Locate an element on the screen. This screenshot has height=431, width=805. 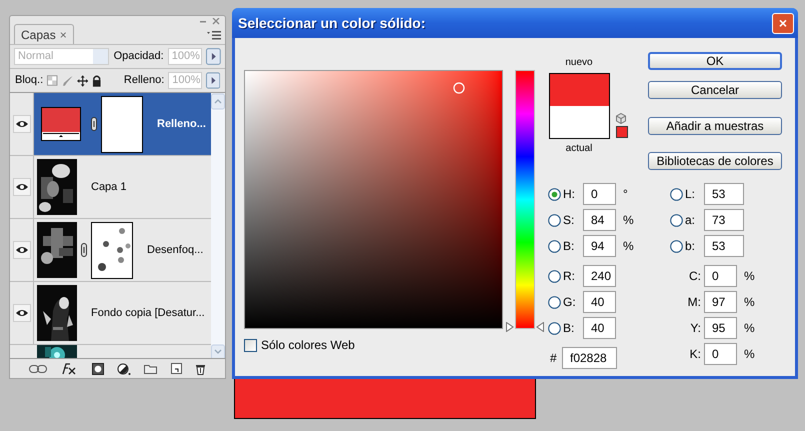
web-safe-swatch-icon is located at coordinates (622, 132).